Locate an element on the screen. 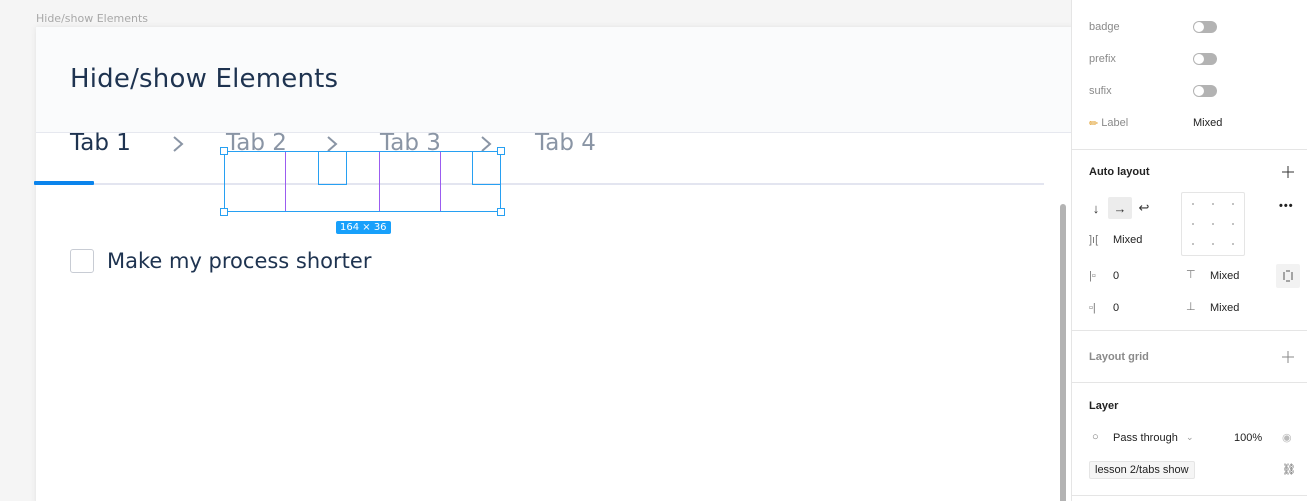  padding-right-icon: ▫| is located at coordinates (1092, 308).